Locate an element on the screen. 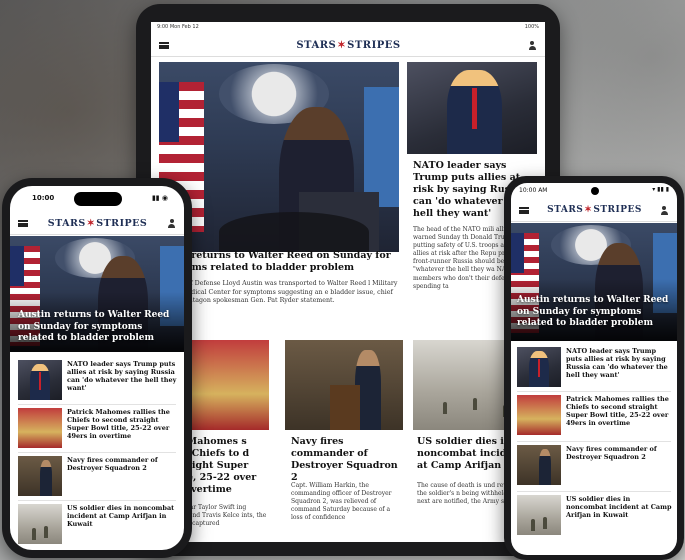 This screenshot has height=560, width=685. camera-hole is located at coordinates (595, 191).